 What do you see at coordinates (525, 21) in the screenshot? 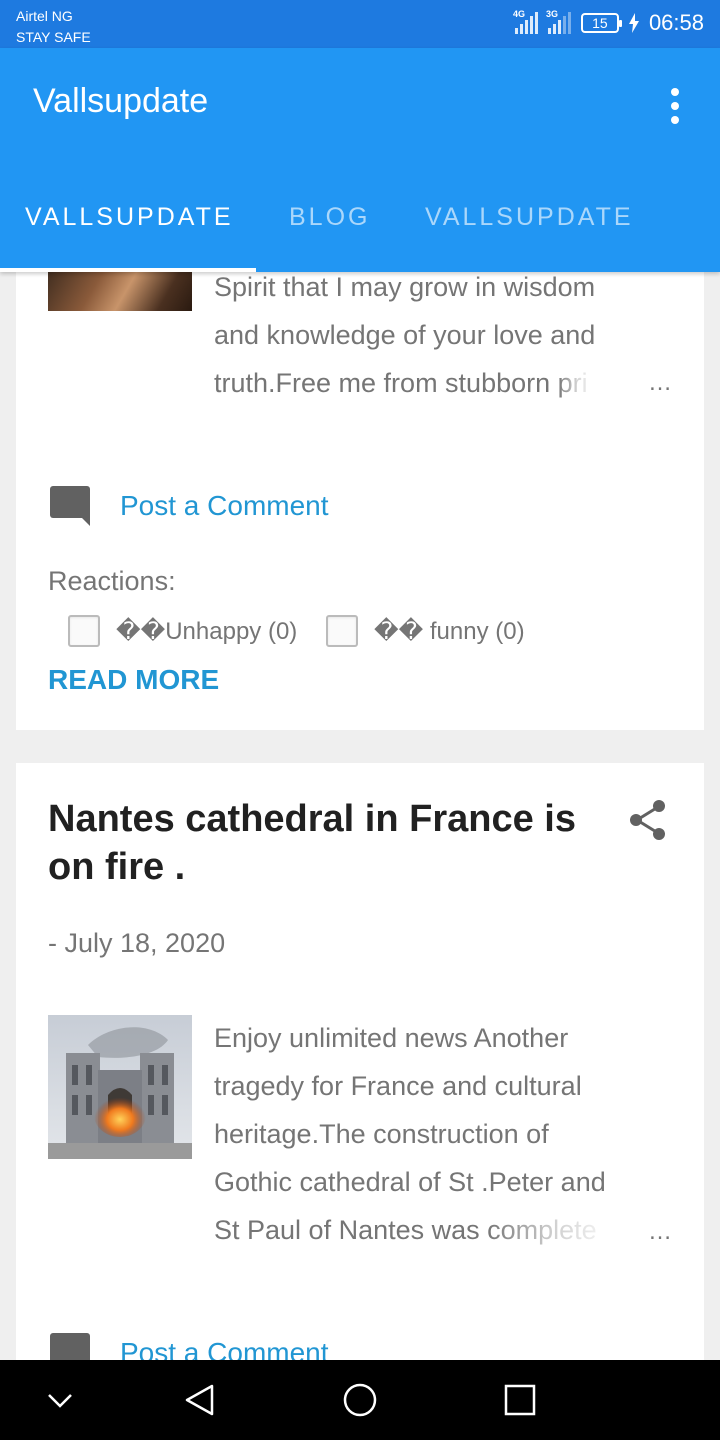
I see `signal-4g-icon: 4G` at bounding box center [525, 21].